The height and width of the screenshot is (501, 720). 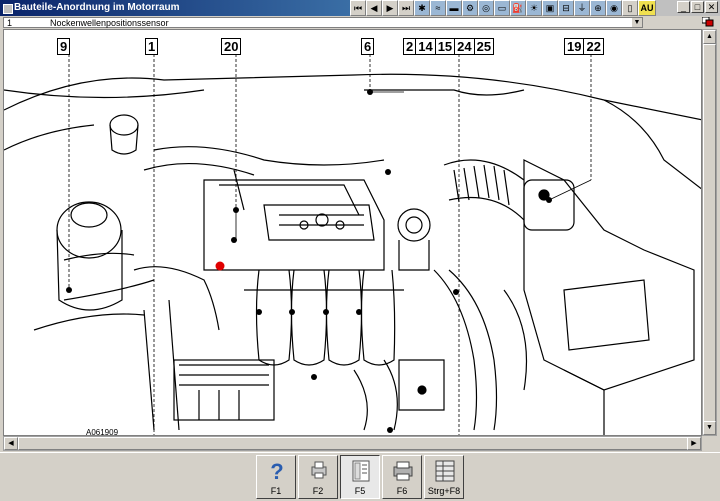 I want to click on callout-label: 20, so click(x=231, y=46).